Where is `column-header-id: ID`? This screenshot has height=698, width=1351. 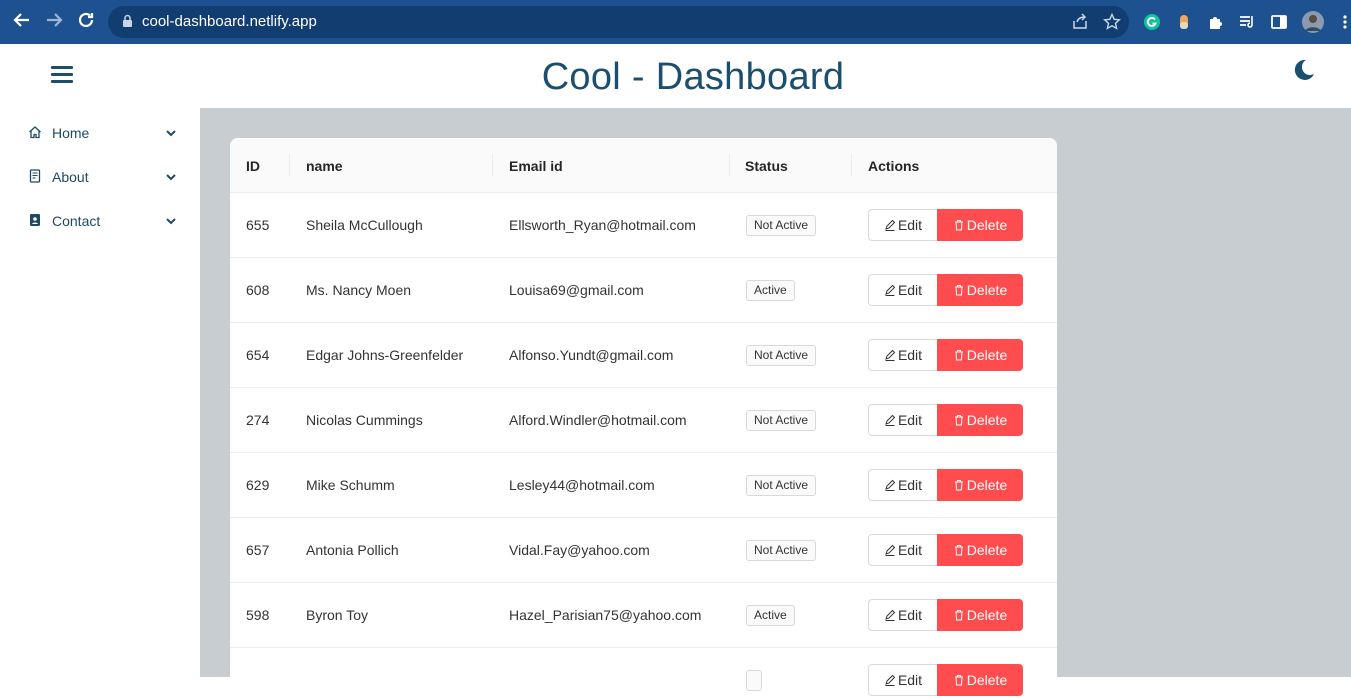
column-header-id: ID is located at coordinates (253, 166).